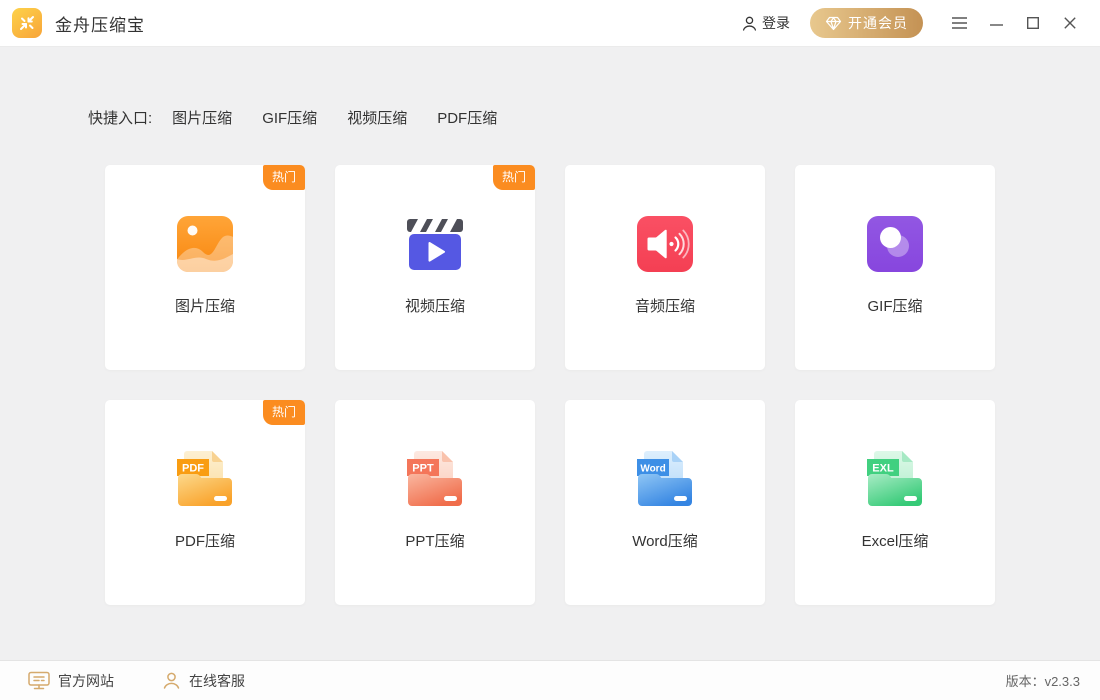 The width and height of the screenshot is (1100, 700). Describe the element at coordinates (205, 479) in the screenshot. I see `pdf-folder-icon: PDF` at that location.